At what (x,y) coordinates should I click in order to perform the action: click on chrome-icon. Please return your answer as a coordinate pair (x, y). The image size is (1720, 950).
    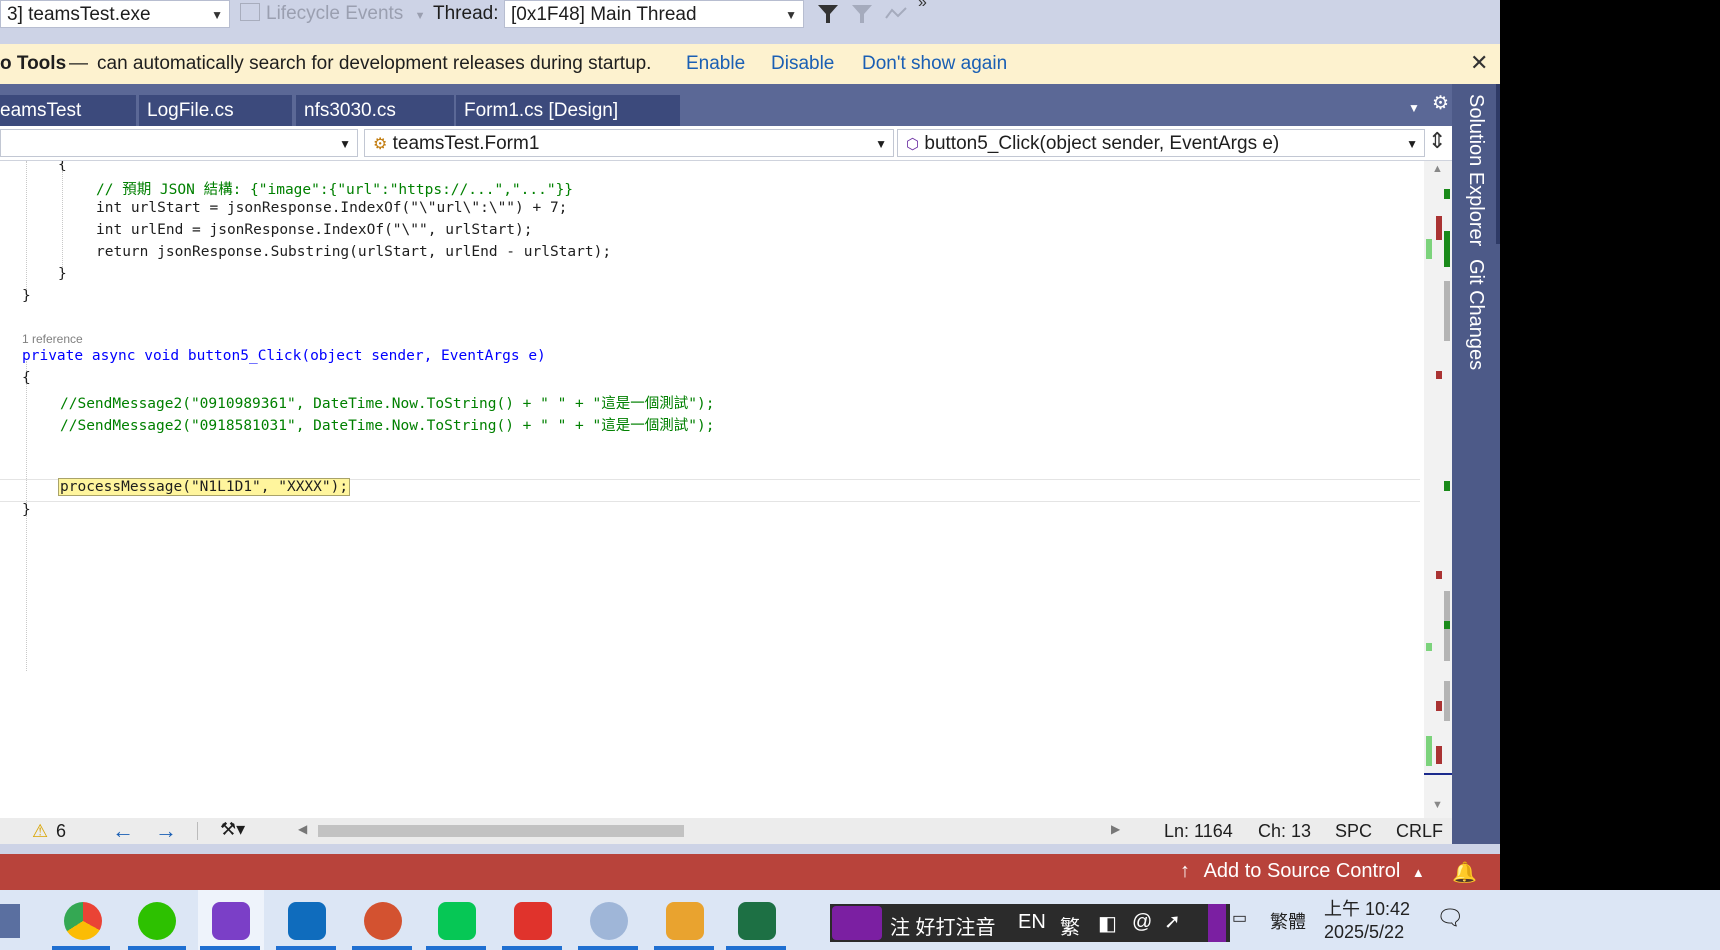
    Looking at the image, I should click on (83, 921).